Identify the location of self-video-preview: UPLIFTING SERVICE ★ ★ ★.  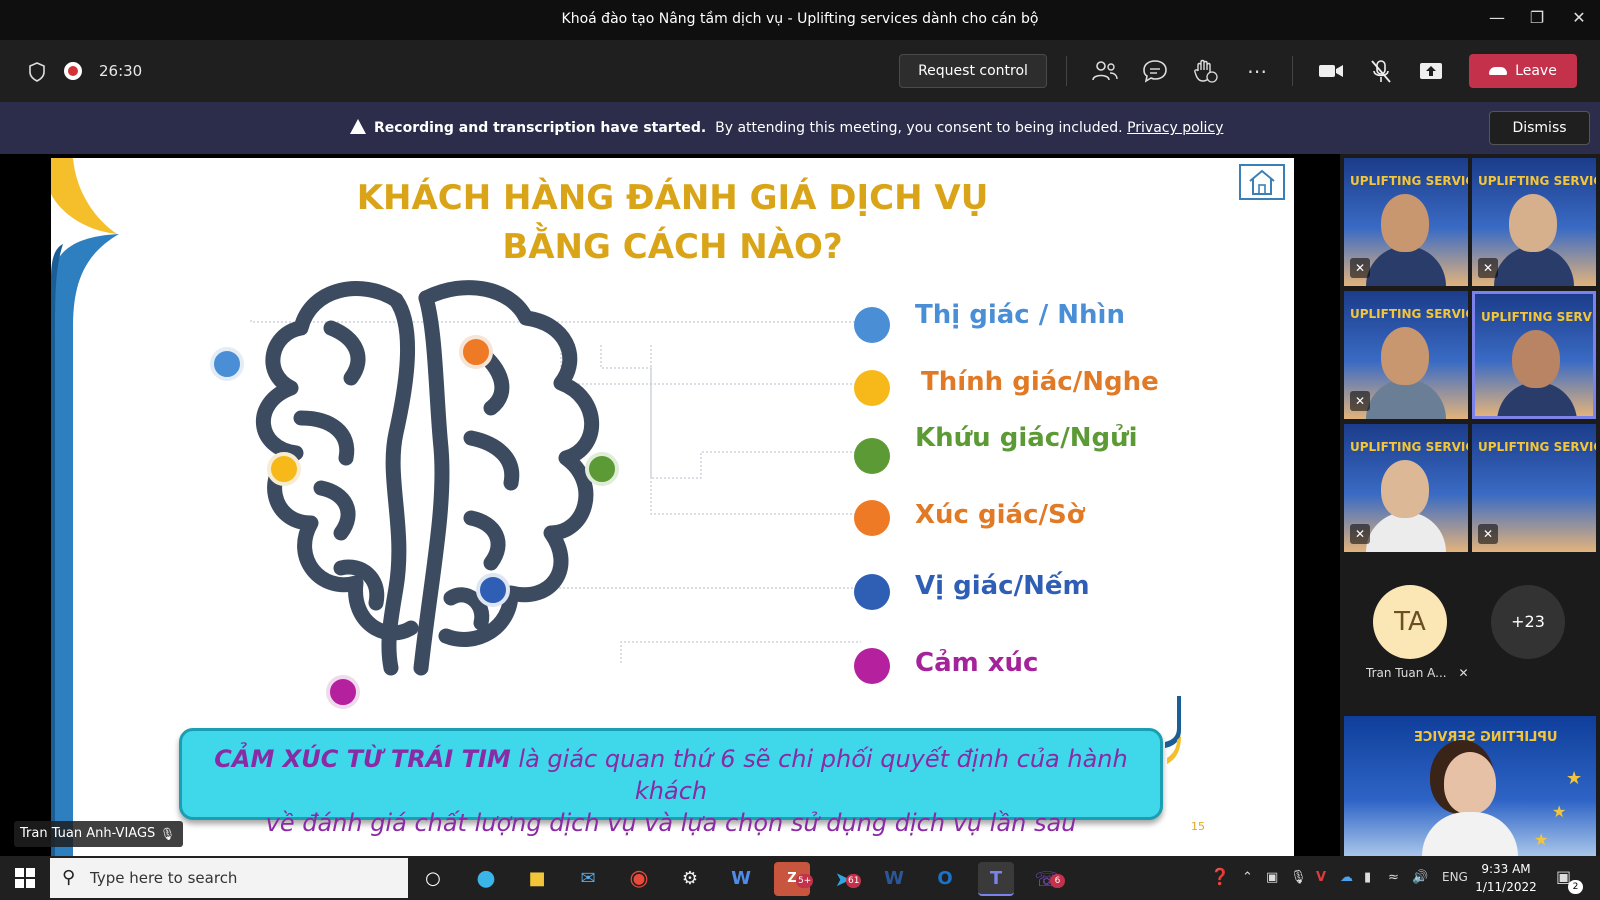
(1470, 786).